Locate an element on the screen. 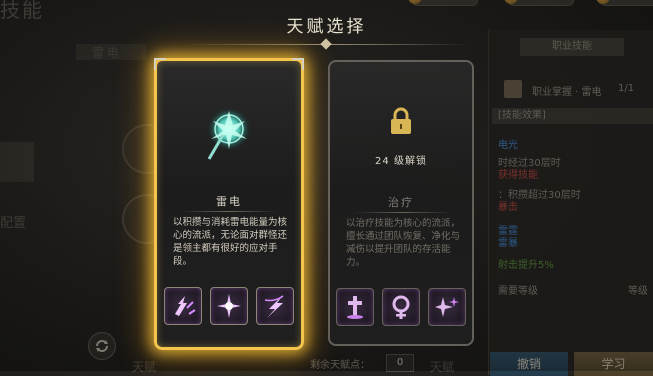 The height and width of the screenshot is (376, 653). healing-totem-icon is located at coordinates (401, 307).